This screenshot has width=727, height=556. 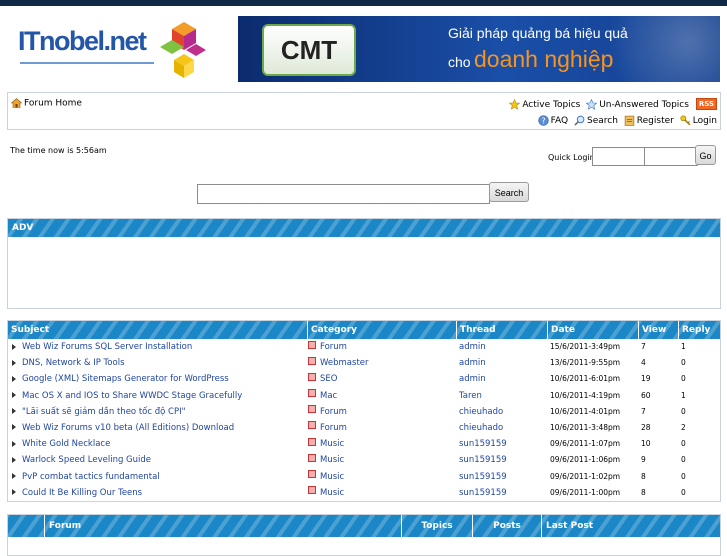 What do you see at coordinates (705, 155) in the screenshot?
I see `quick-login-go-button: Go` at bounding box center [705, 155].